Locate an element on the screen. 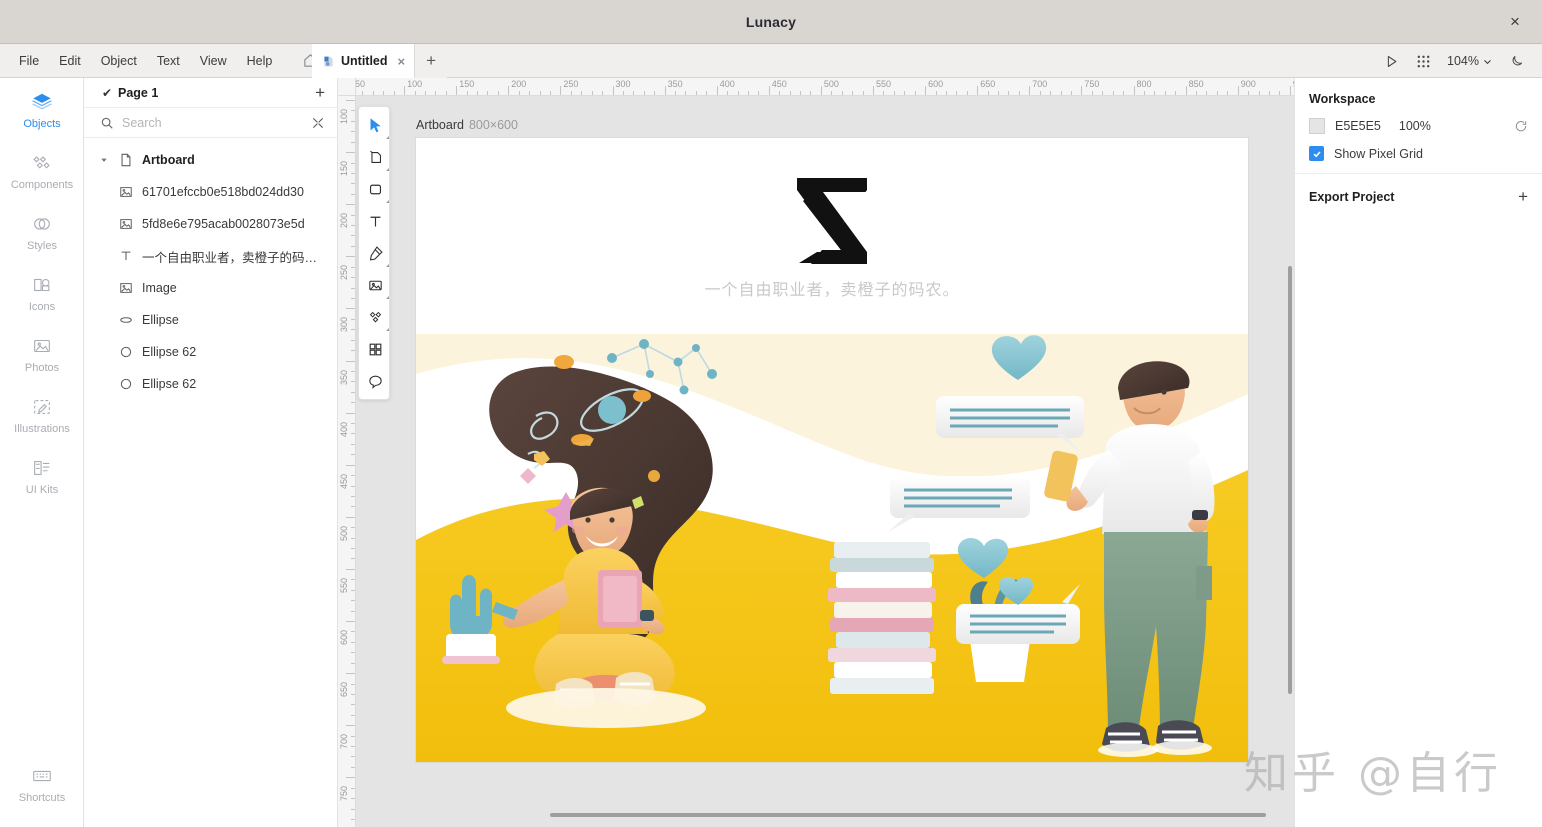 The height and width of the screenshot is (827, 1542). layer-label: Image is located at coordinates (159, 288).